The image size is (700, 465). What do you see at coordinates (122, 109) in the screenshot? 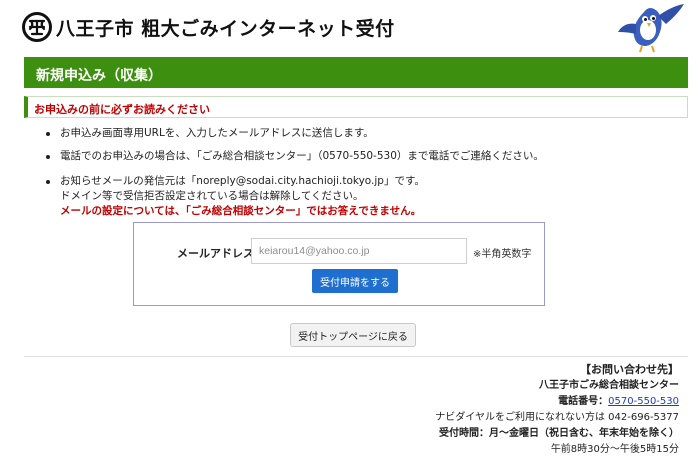
I see `notice-title: お申込みの前に必ずお読みください` at bounding box center [122, 109].